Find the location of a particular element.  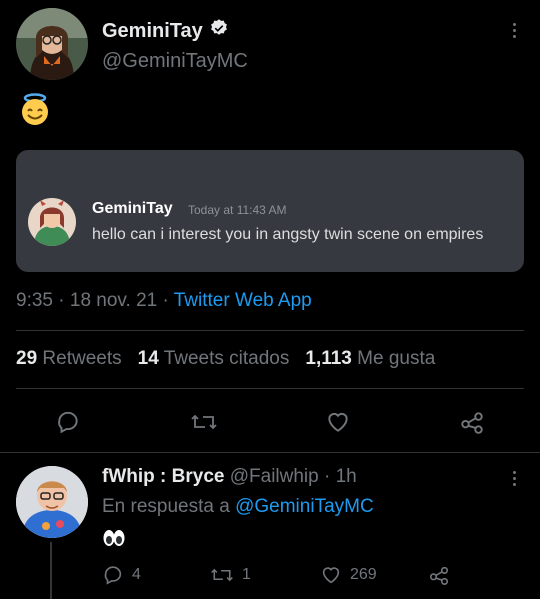

eyes-emoji is located at coordinates (114, 538).